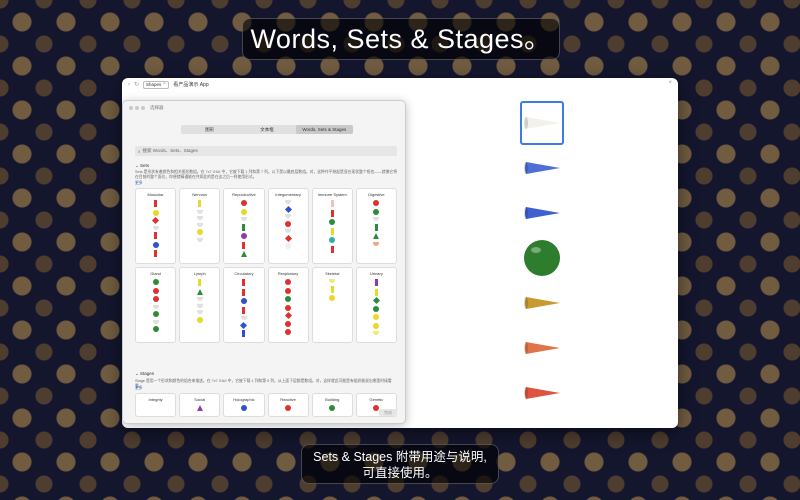 The image size is (800, 500). What do you see at coordinates (244, 405) in the screenshot?
I see `set-card: Holographic` at bounding box center [244, 405].